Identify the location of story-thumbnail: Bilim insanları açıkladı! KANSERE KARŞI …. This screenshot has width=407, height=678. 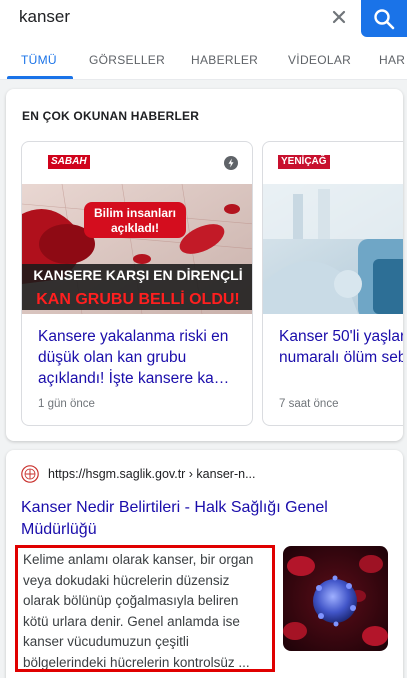
(137, 249).